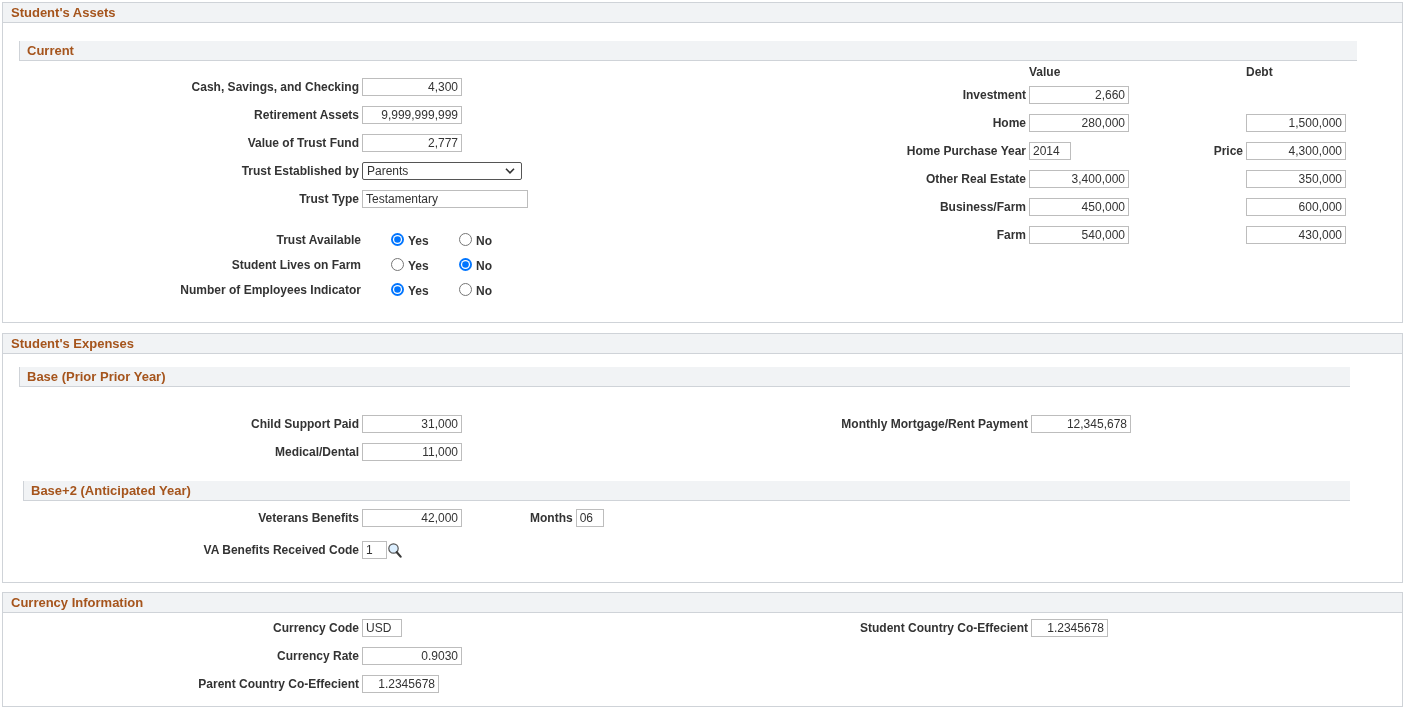  What do you see at coordinates (966, 151) in the screenshot?
I see `field-label: Home Purchase Year` at bounding box center [966, 151].